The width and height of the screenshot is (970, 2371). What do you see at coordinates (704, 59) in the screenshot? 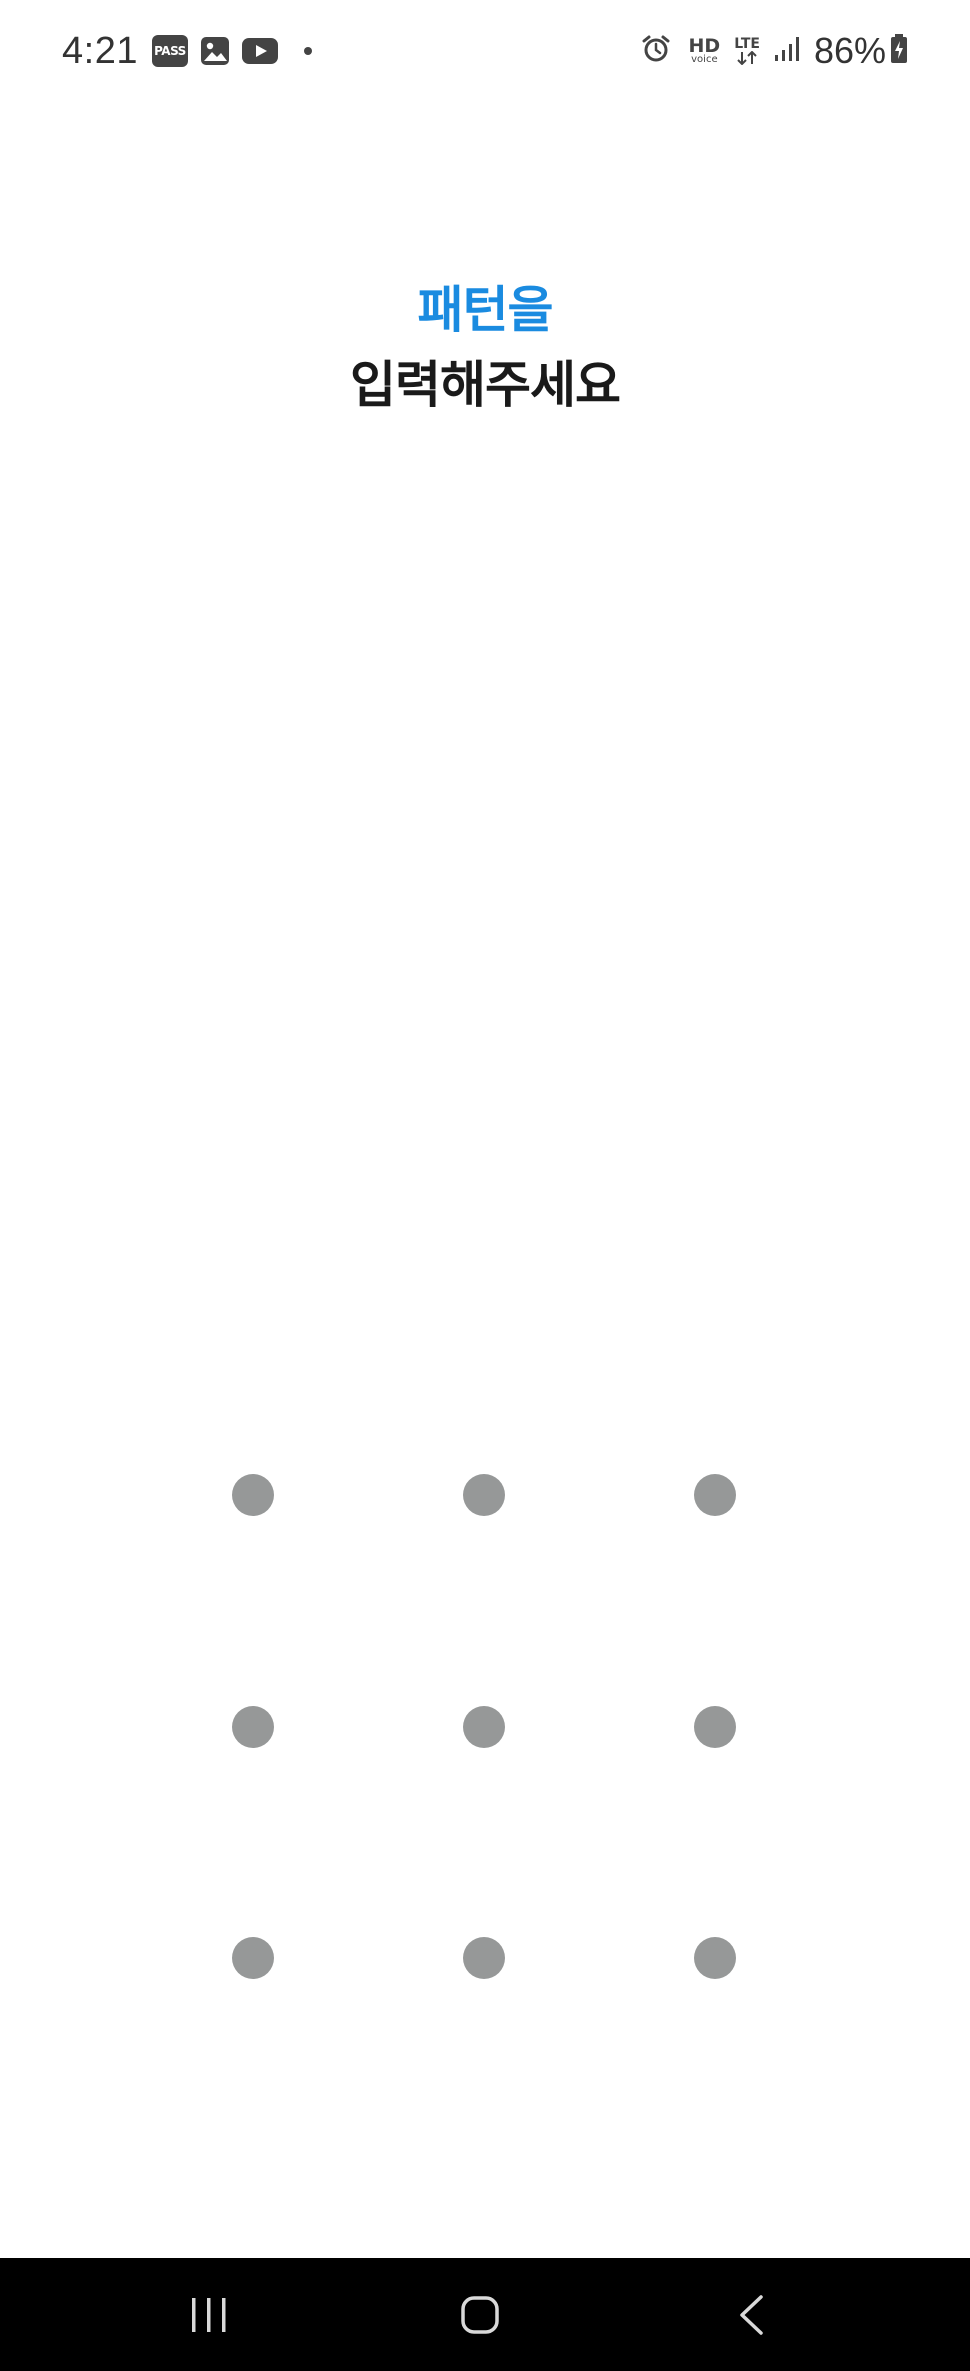
I see `voice-label: voice` at bounding box center [704, 59].